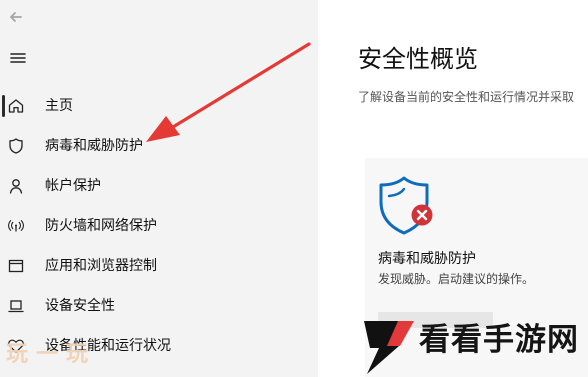  Describe the element at coordinates (427, 259) in the screenshot. I see `card-title: 病毒和威胁防护` at that location.